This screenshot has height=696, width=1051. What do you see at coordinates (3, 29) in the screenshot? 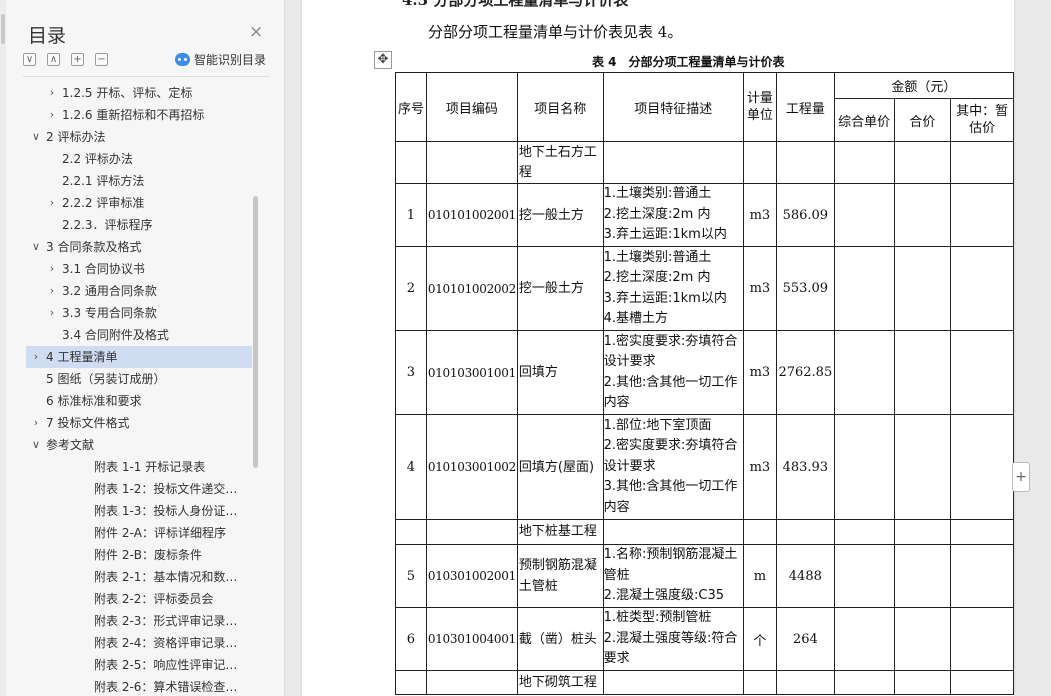
I see `left-edge-thumb` at bounding box center [3, 29].